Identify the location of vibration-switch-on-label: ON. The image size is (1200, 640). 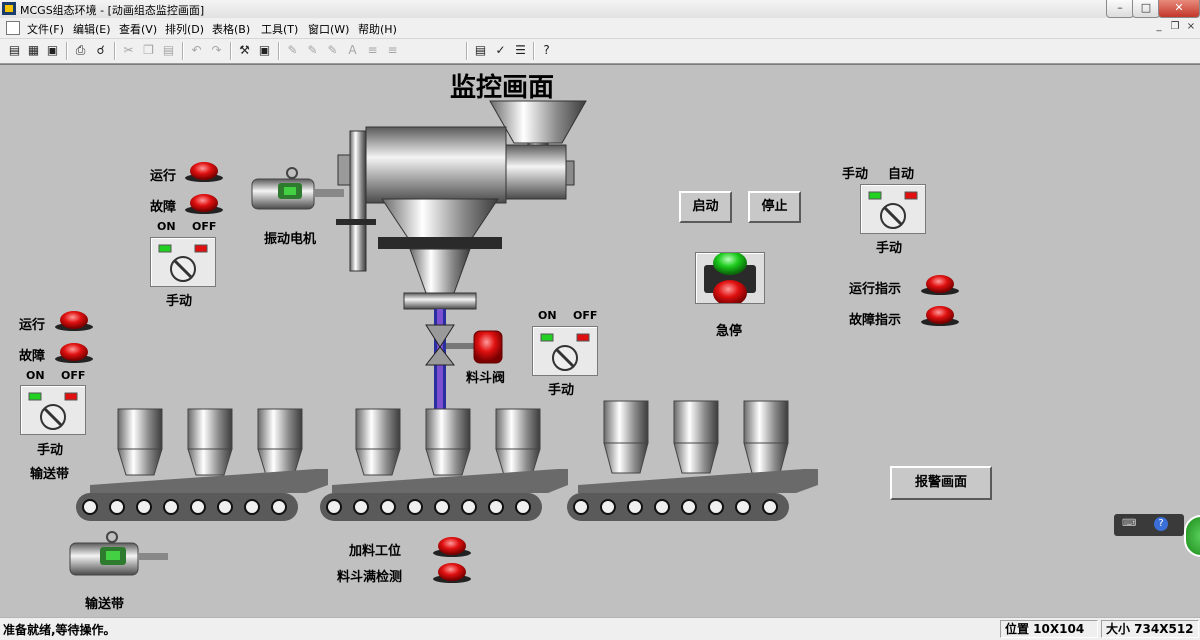
(166, 226).